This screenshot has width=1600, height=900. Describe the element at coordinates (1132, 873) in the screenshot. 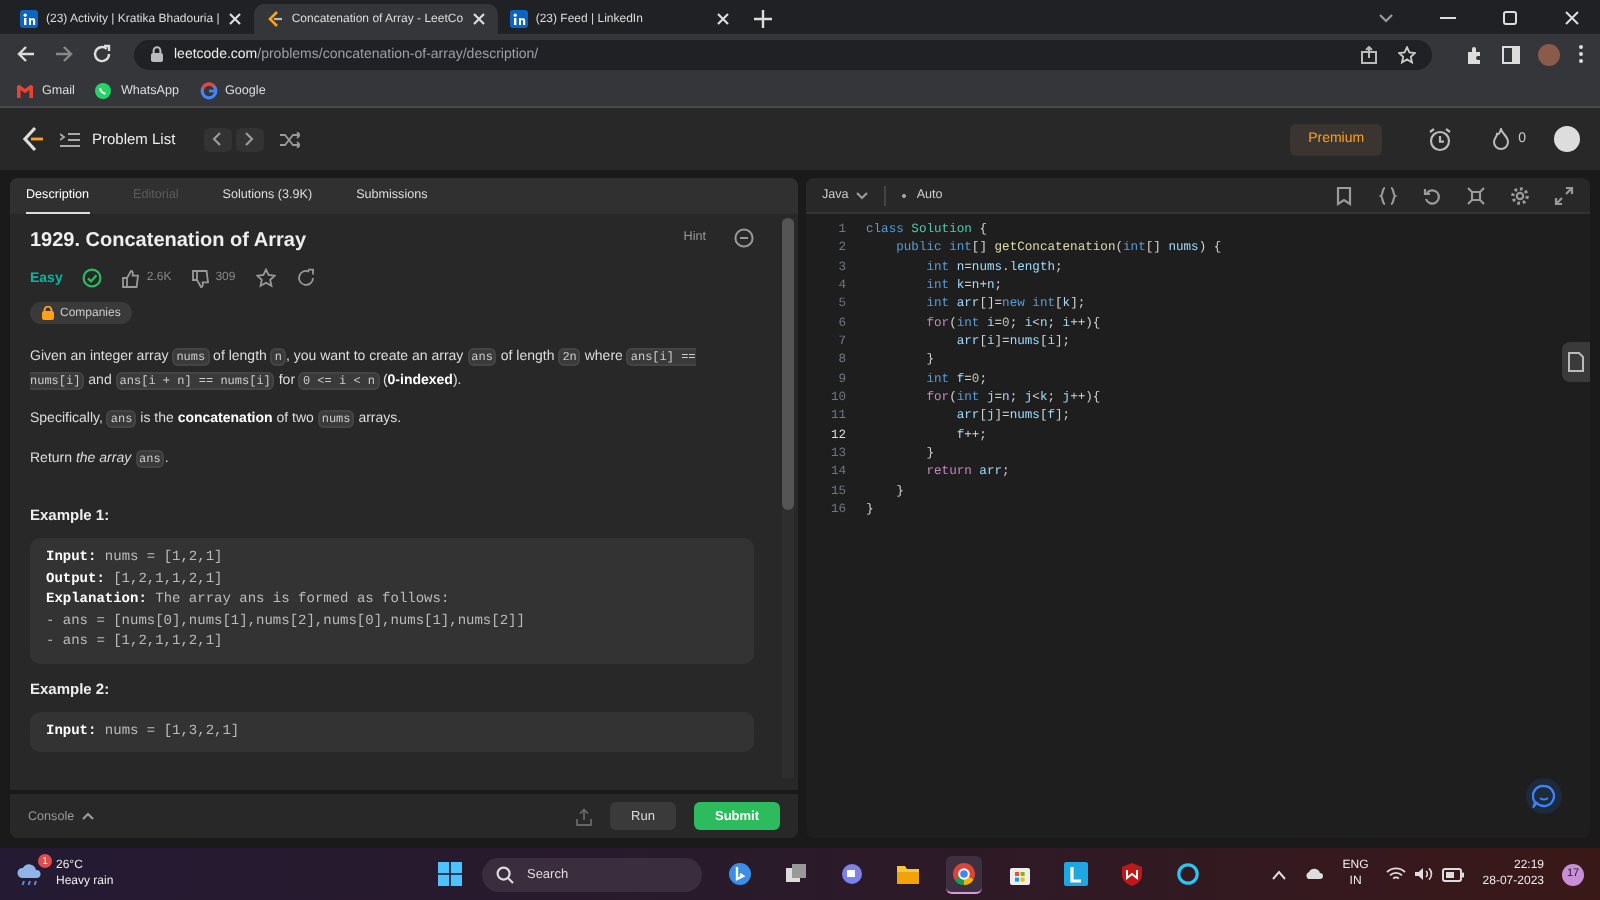

I see `shield-icon` at that location.